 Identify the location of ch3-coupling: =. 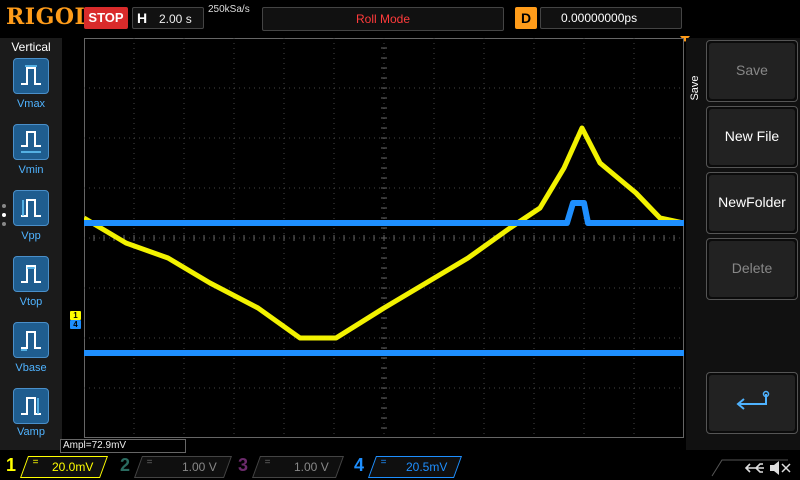
(267, 462).